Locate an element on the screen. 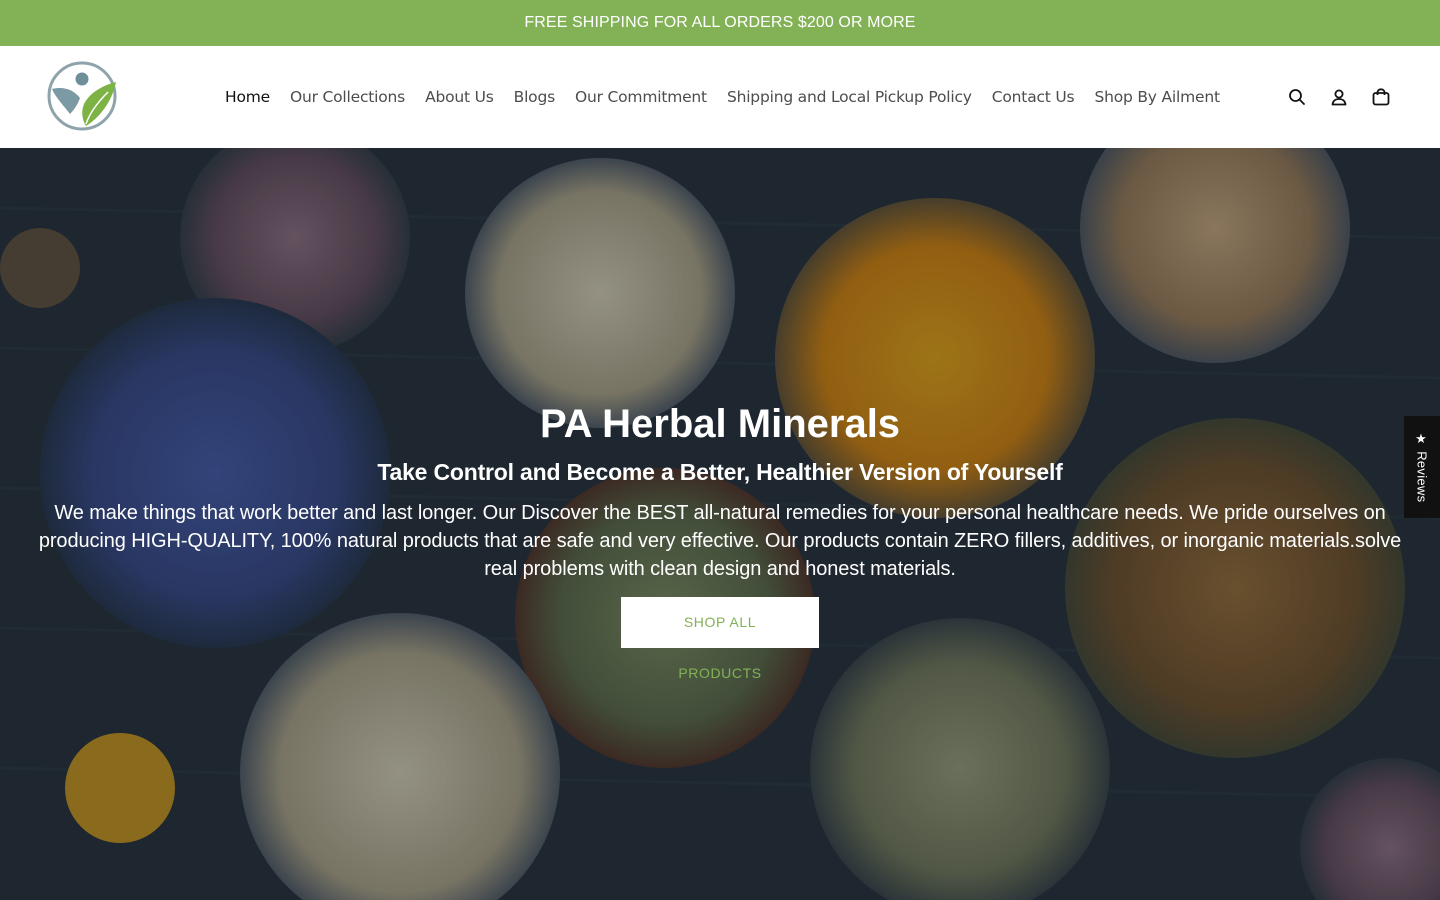 Image resolution: width=1440 pixels, height=900 pixels. site-logo is located at coordinates (82, 96).